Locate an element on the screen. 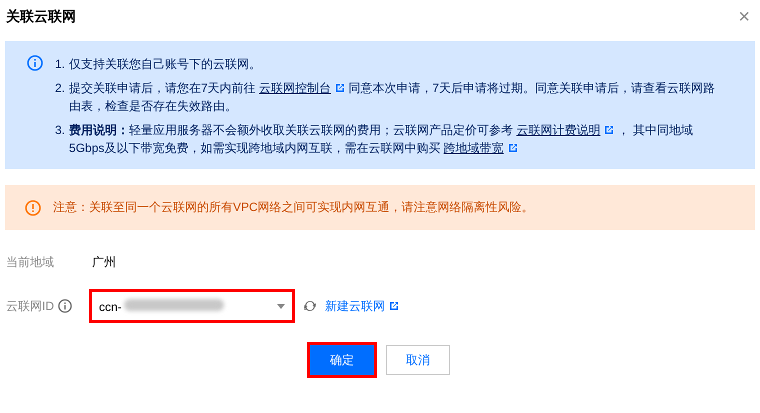 Image resolution: width=760 pixels, height=413 pixels. dialog-title: 关联云联网 is located at coordinates (41, 17).